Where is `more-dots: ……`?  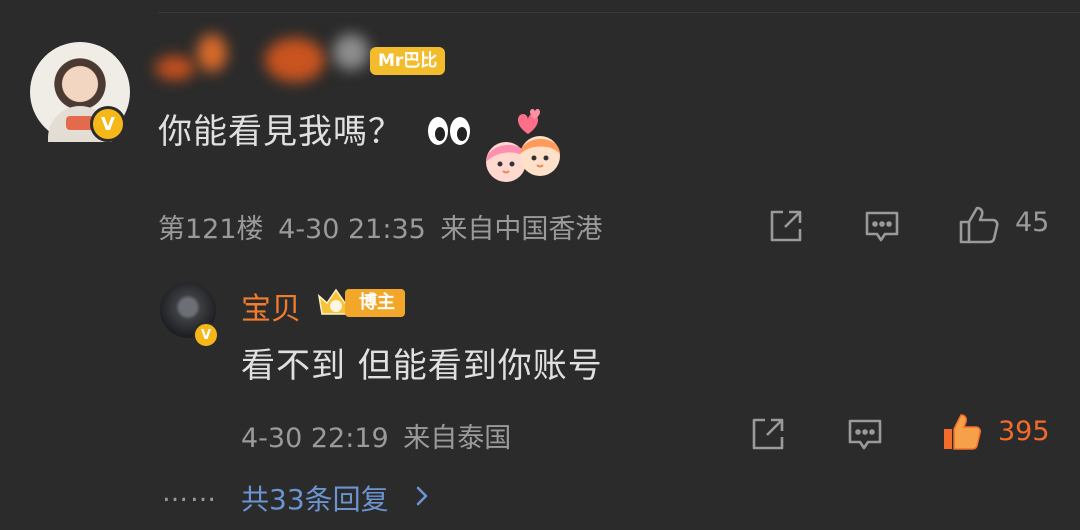
more-dots: …… is located at coordinates (190, 493).